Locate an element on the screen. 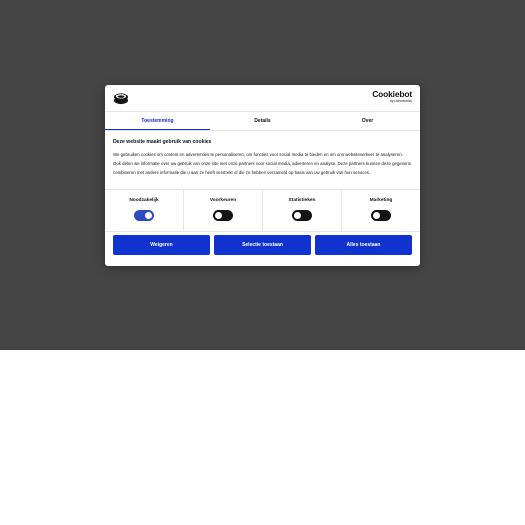 The image size is (525, 525). deny-button: Weigeren is located at coordinates (161, 245).